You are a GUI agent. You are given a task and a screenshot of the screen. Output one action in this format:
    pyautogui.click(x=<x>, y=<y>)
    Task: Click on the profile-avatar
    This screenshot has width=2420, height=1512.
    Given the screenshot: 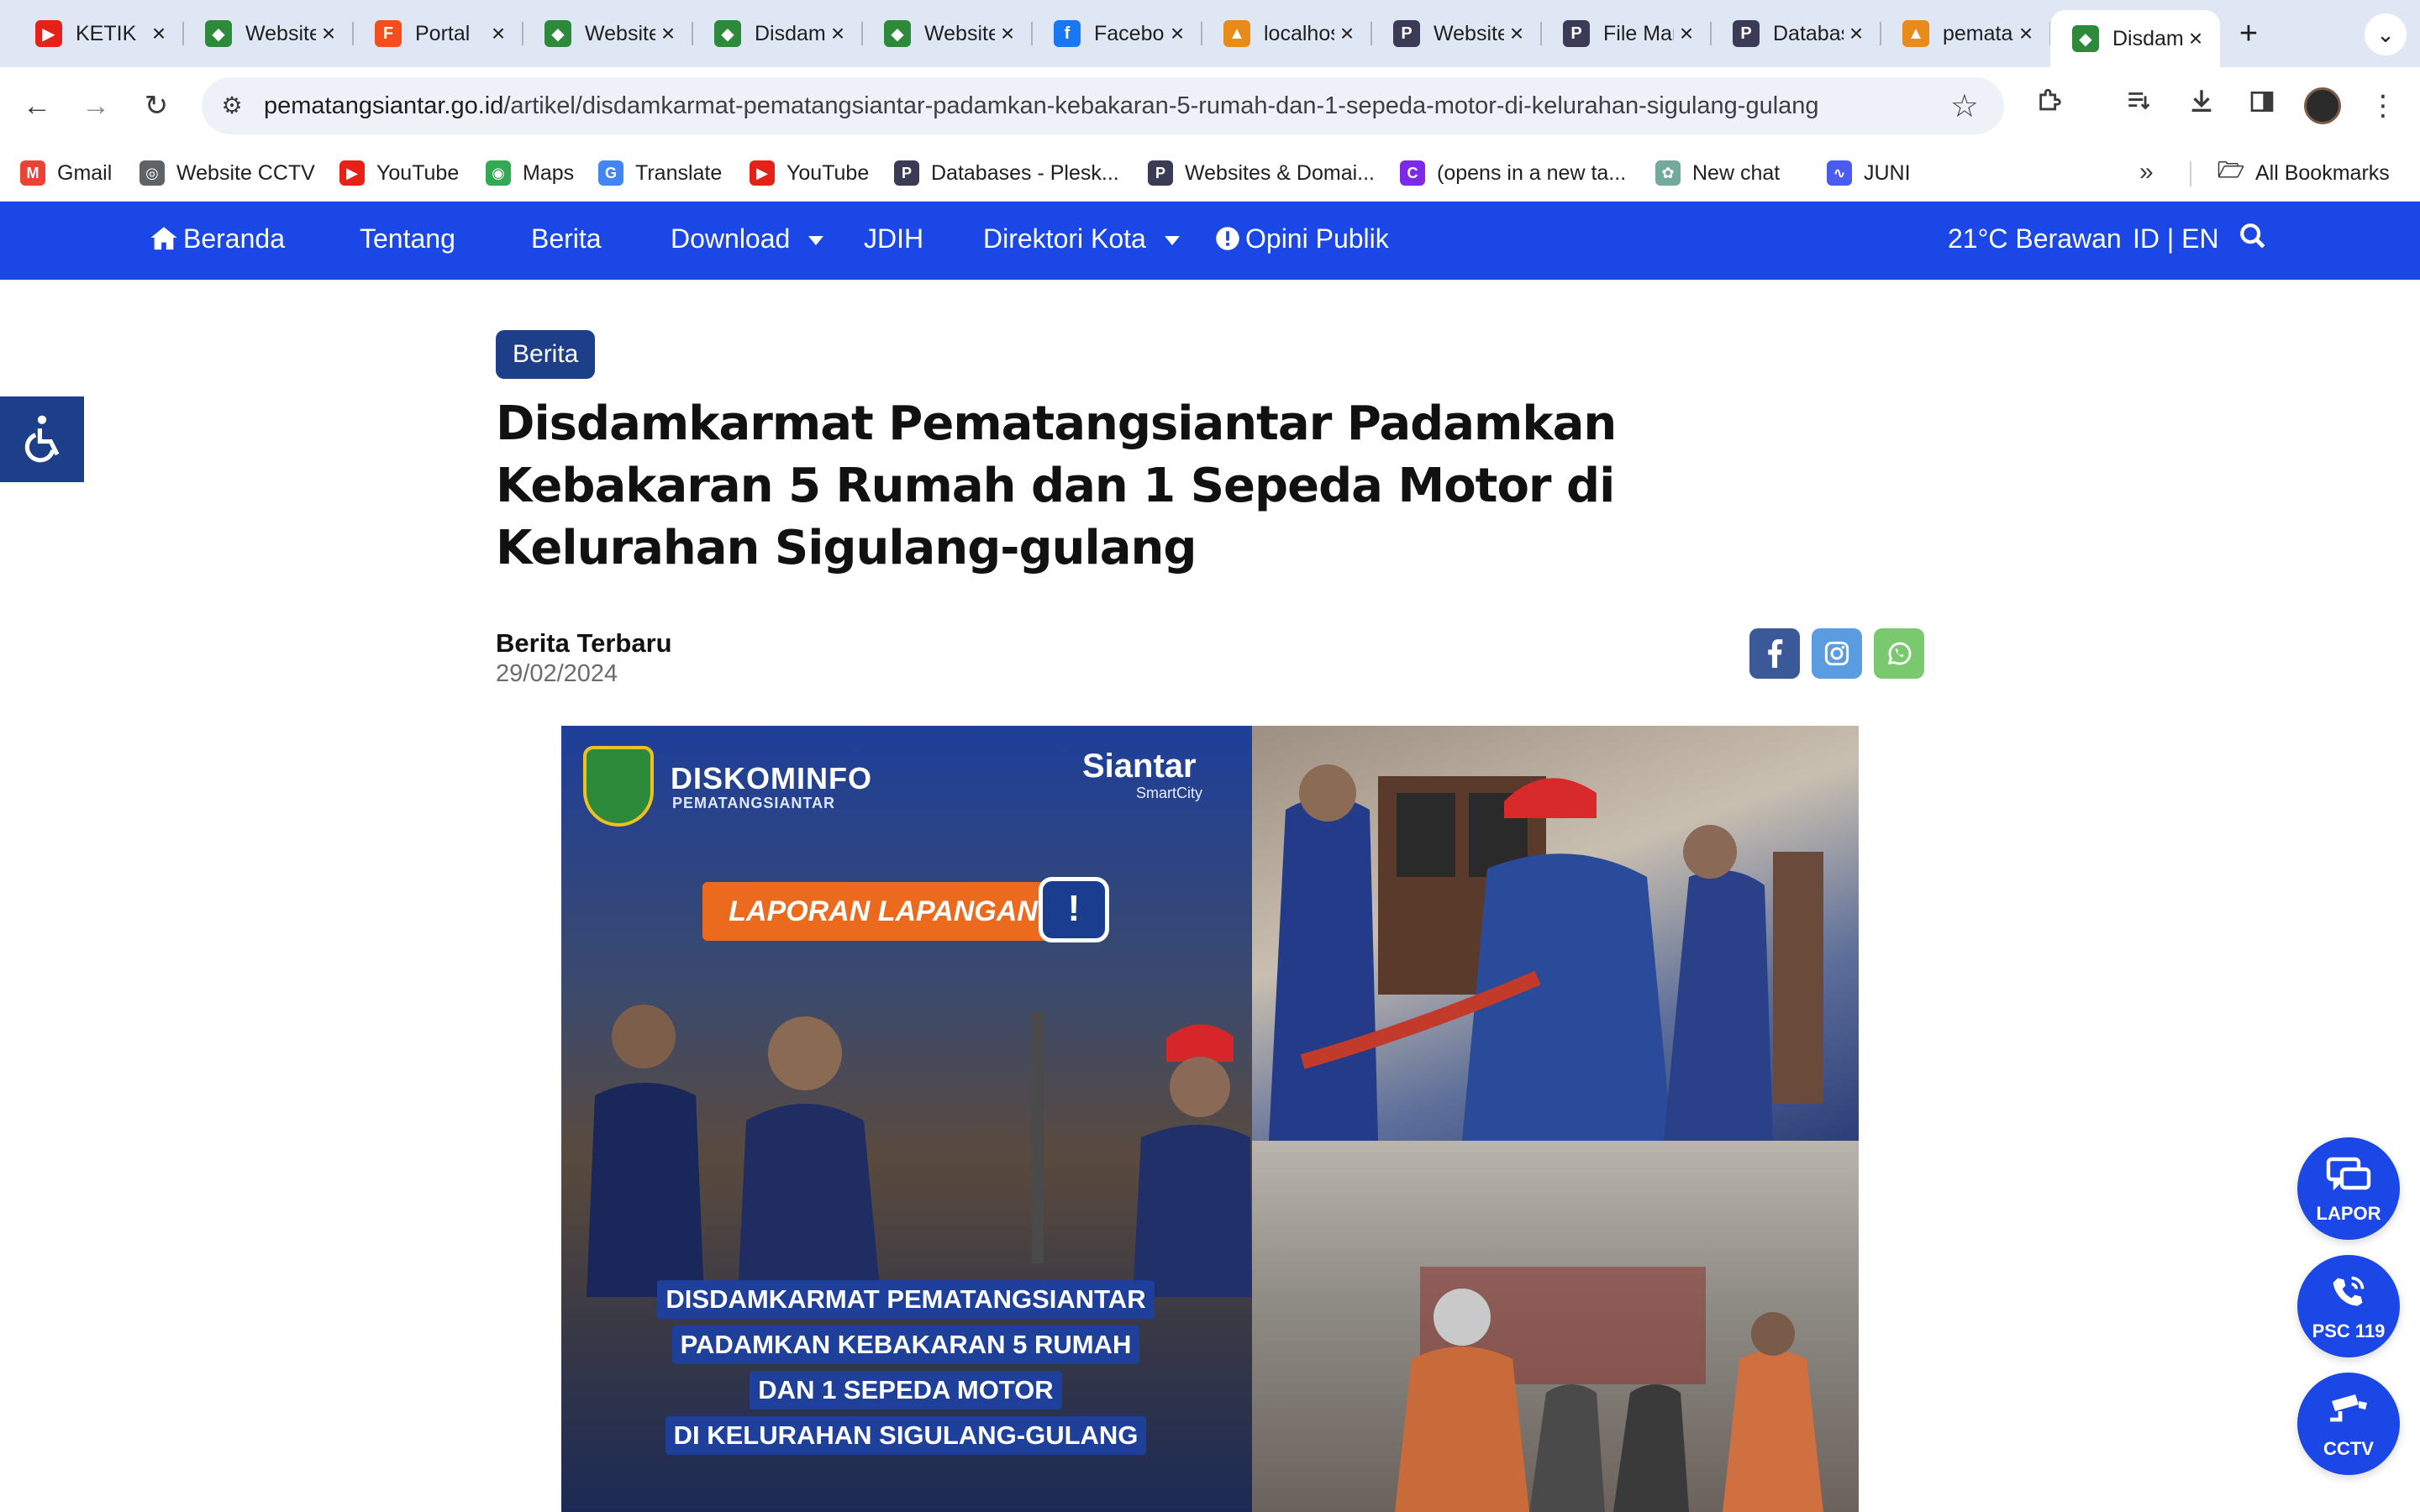 What is the action you would take?
    pyautogui.click(x=2323, y=105)
    